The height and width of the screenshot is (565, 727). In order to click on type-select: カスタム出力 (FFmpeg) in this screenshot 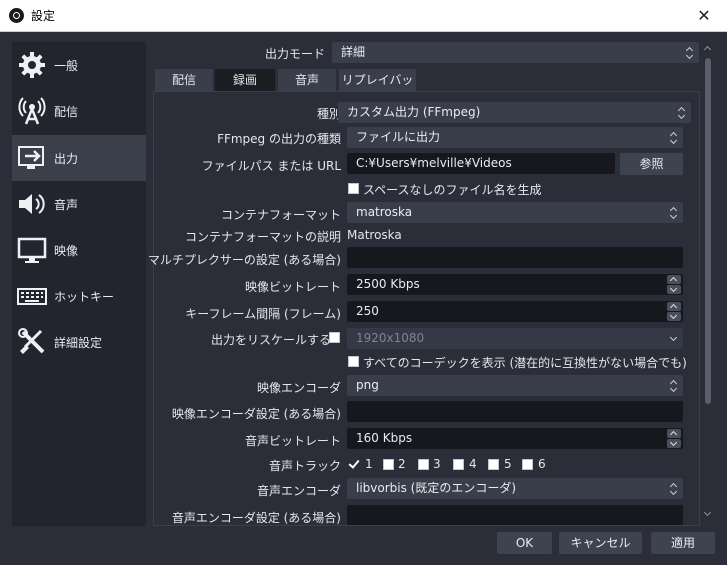, I will do `click(514, 112)`.